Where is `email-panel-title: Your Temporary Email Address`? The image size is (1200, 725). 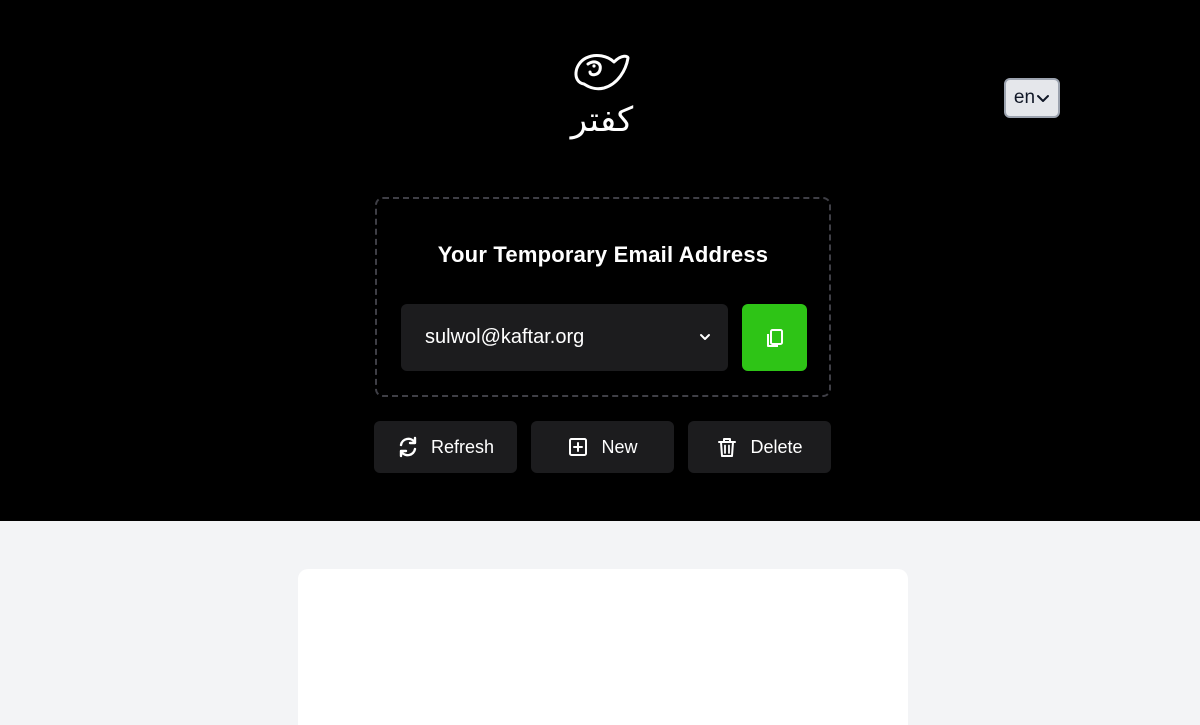 email-panel-title: Your Temporary Email Address is located at coordinates (603, 254).